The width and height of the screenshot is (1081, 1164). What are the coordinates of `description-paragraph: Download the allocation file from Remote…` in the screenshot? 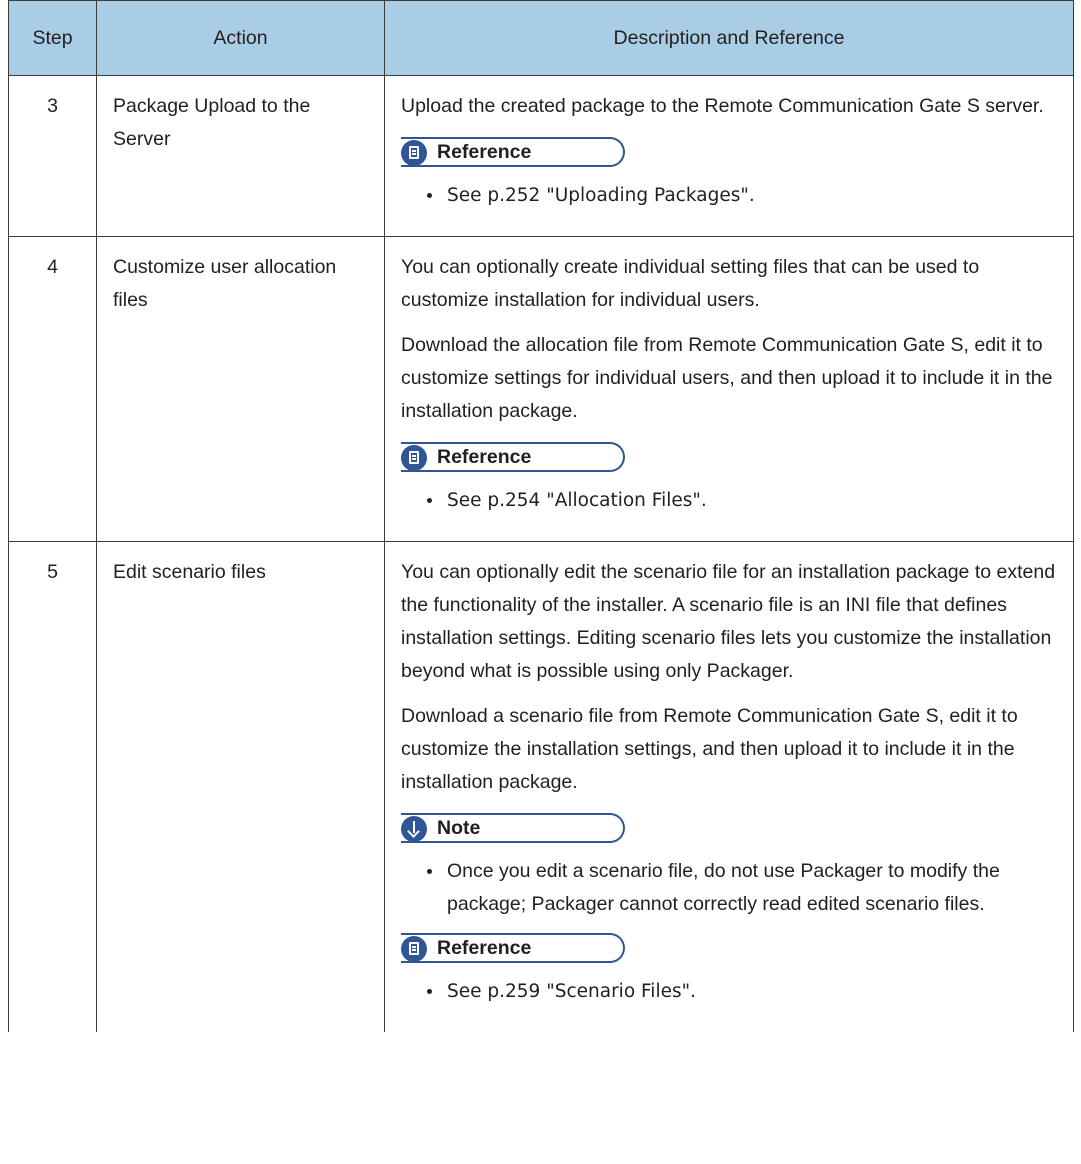 It's located at (727, 378).